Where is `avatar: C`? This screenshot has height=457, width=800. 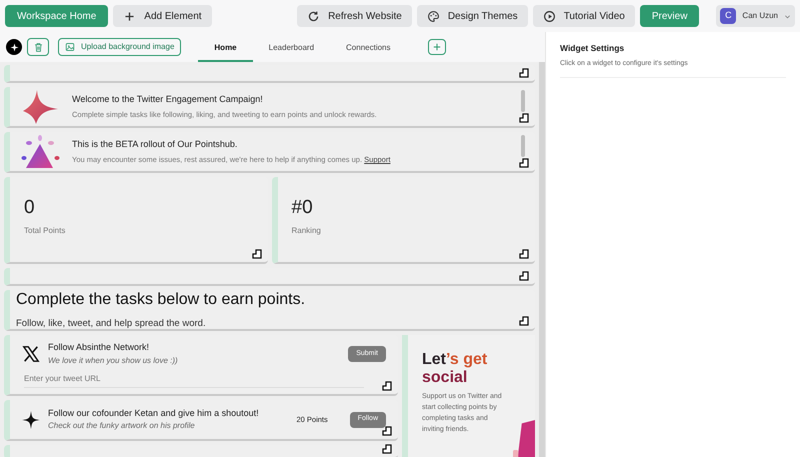 avatar: C is located at coordinates (728, 16).